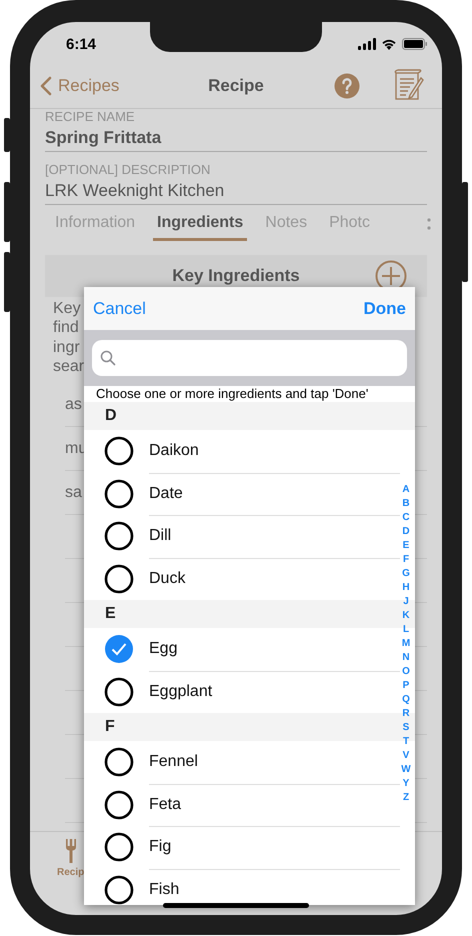  I want to click on notepad-pencil-icon, so click(408, 85).